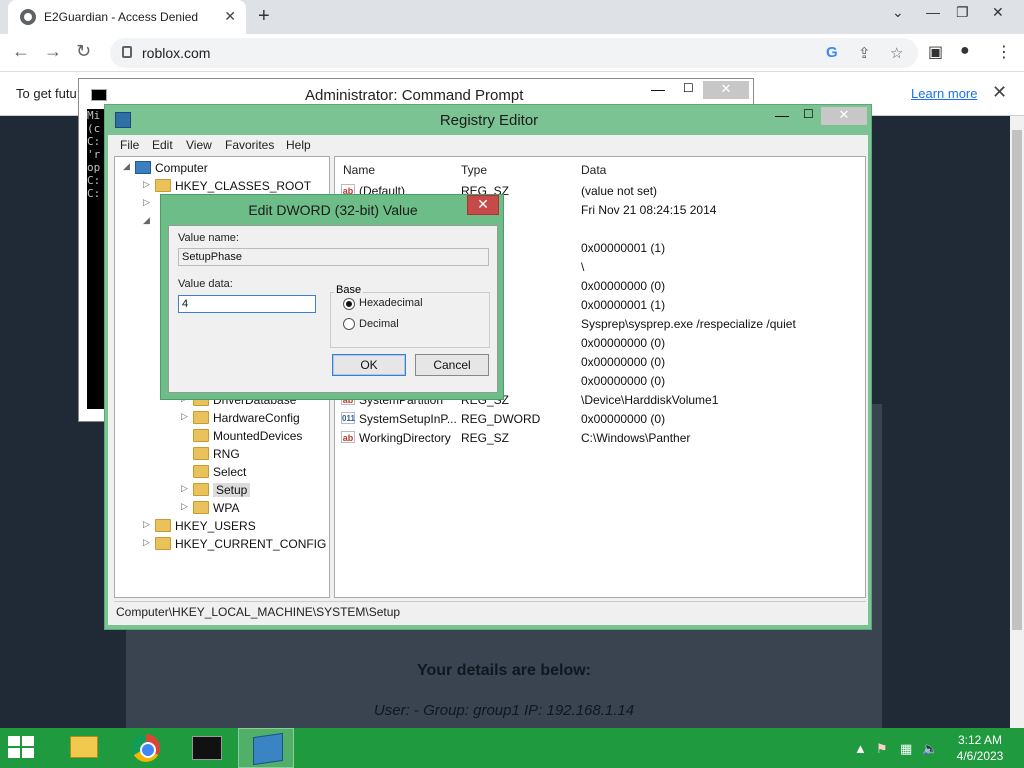 The height and width of the screenshot is (768, 1024). I want to click on column-header-type: Type, so click(474, 170).